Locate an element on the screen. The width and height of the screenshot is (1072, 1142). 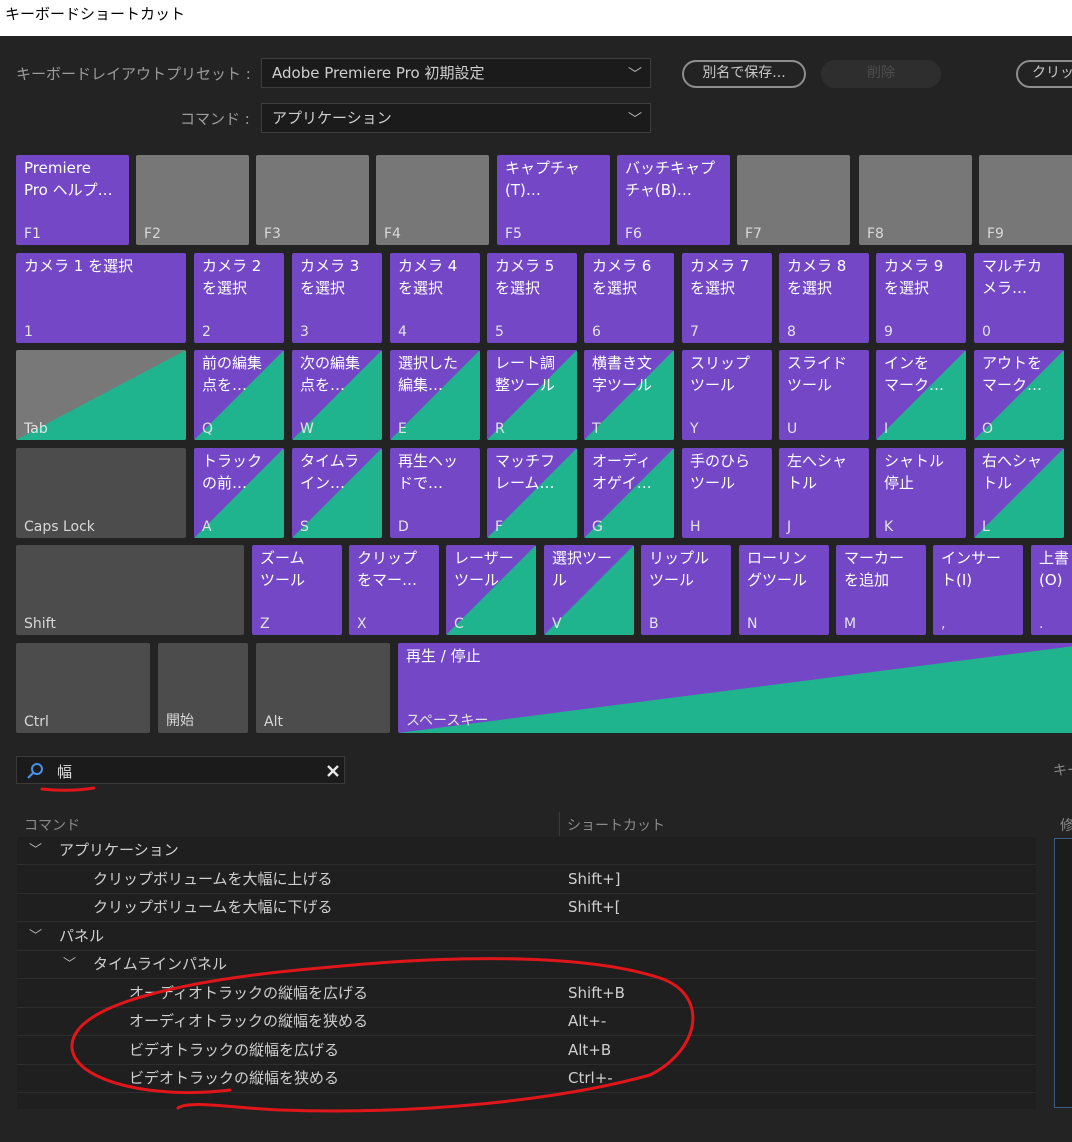
key-f6: バッチキャプ チャ(B)… F6 is located at coordinates (673, 200).